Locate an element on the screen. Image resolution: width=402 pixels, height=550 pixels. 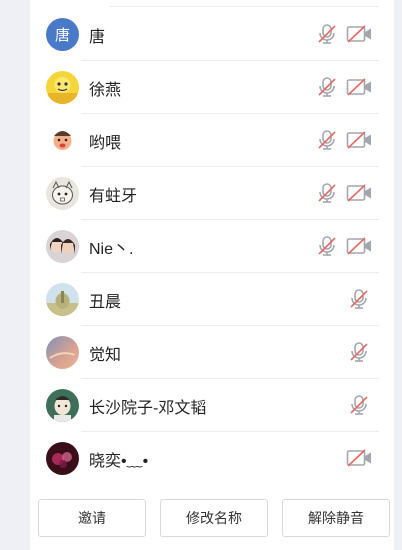
member-name: 晓奕•﹏• is located at coordinates (119, 461).